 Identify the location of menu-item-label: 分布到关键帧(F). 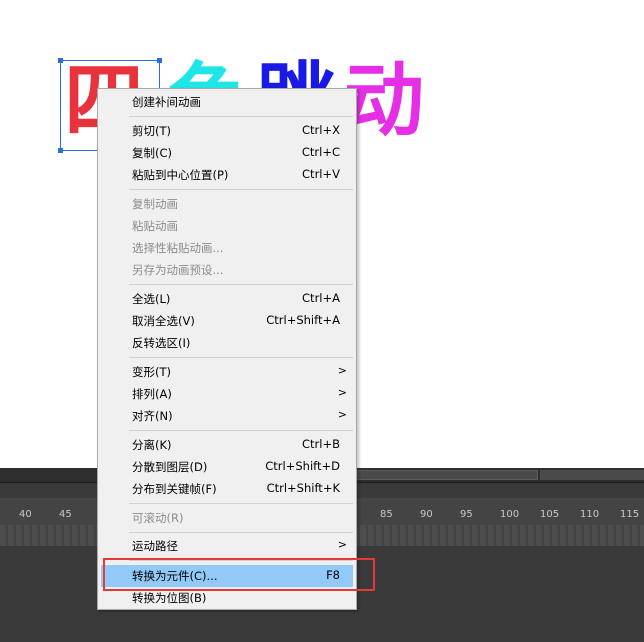
(174, 489).